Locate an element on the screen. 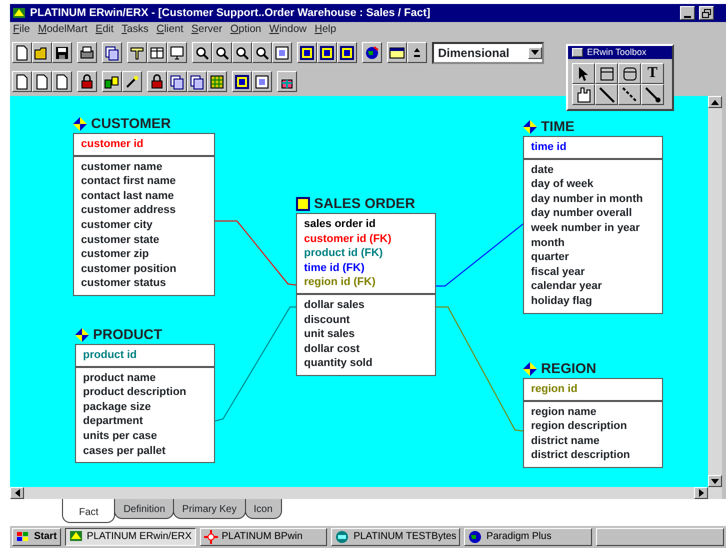 The width and height of the screenshot is (726, 548). tab: Definition is located at coordinates (144, 509).